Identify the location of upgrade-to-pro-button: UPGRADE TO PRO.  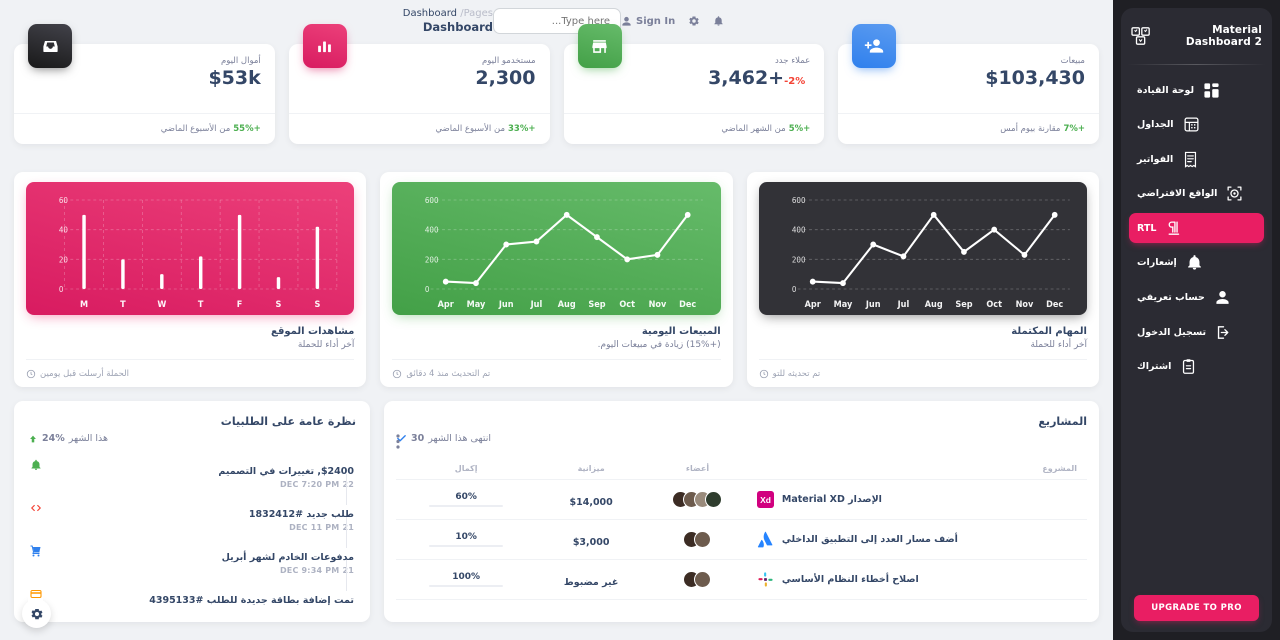
(1196, 608).